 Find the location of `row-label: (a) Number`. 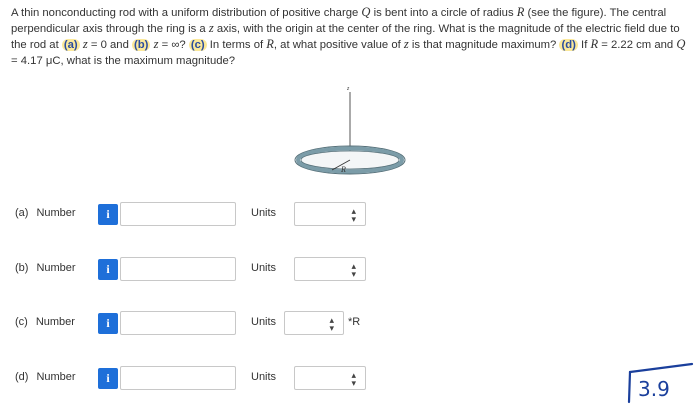

row-label: (a) Number is located at coordinates (45, 213).